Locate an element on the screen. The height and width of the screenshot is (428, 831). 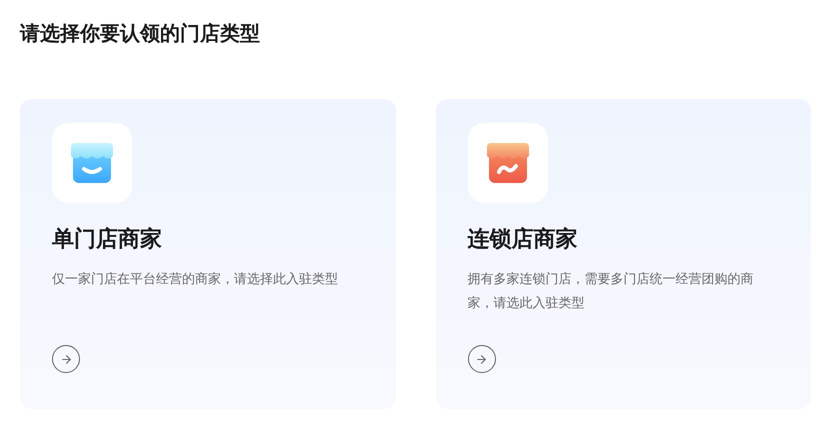
card-title: 单门店商家 is located at coordinates (107, 239).